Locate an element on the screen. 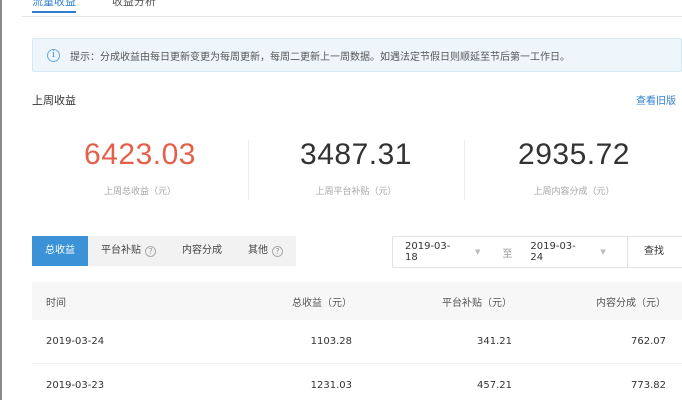  stat-label: 上周总收益（元） is located at coordinates (139, 192).